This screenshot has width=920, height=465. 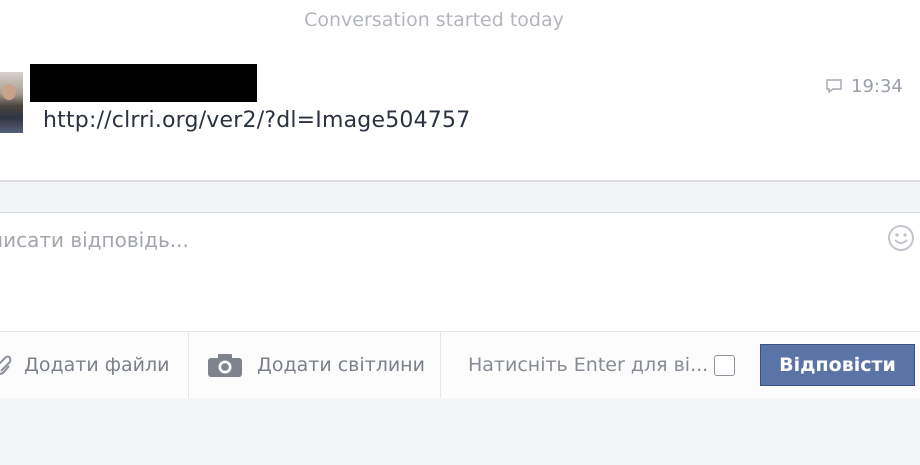 What do you see at coordinates (97, 365) in the screenshot?
I see `add-files-label: Додати файли` at bounding box center [97, 365].